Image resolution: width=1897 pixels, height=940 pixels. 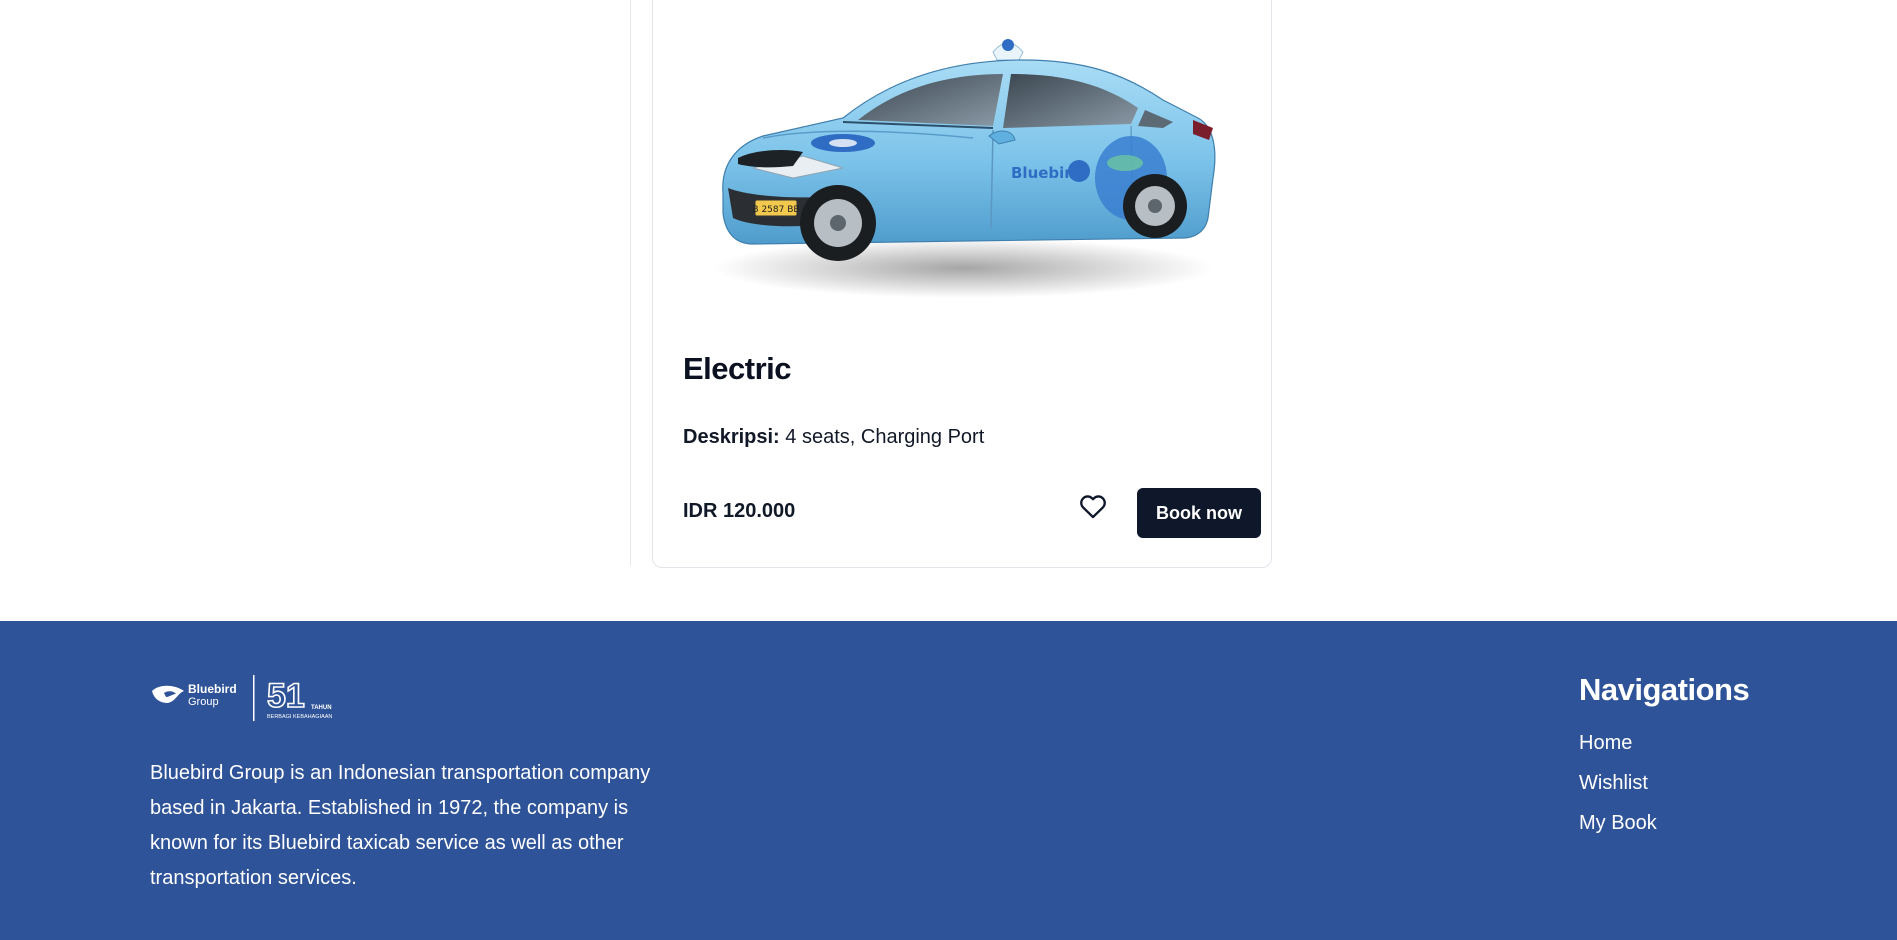 What do you see at coordinates (321, 708) in the screenshot?
I see `logo-years-word: TAHUN` at bounding box center [321, 708].